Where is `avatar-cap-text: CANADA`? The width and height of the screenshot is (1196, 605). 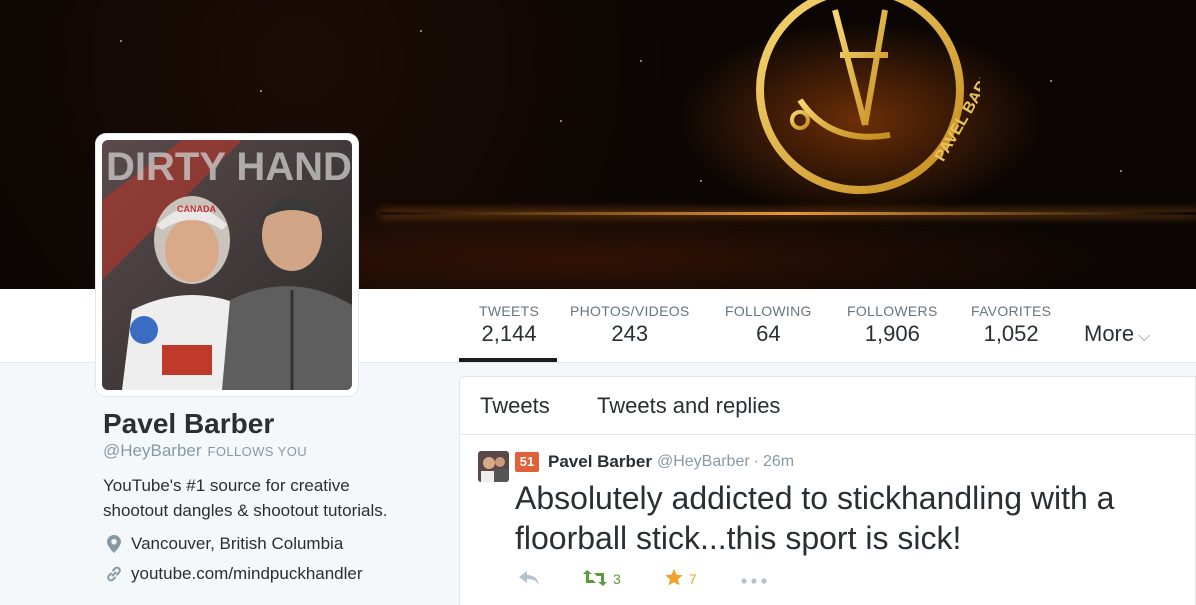 avatar-cap-text: CANADA is located at coordinates (196, 209).